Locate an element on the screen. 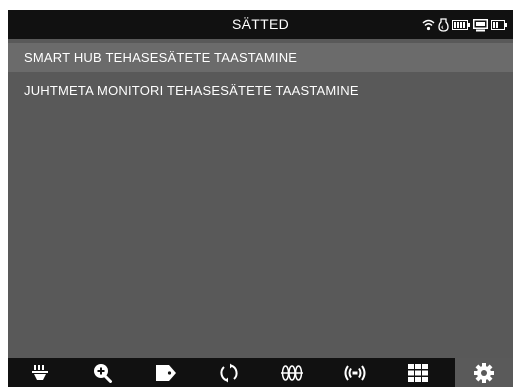  settings-button is located at coordinates (484, 372).